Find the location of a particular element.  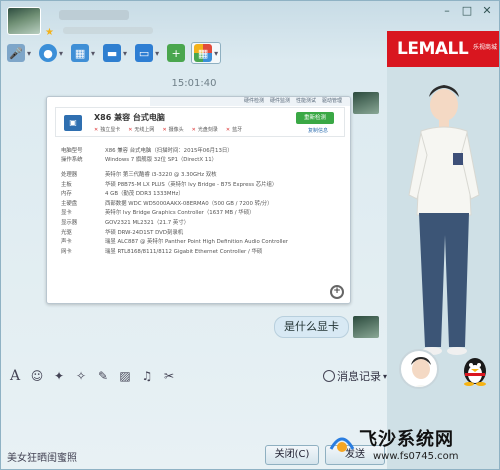

promo-link: 美女狂晒闺蜜照 is located at coordinates (42, 456).